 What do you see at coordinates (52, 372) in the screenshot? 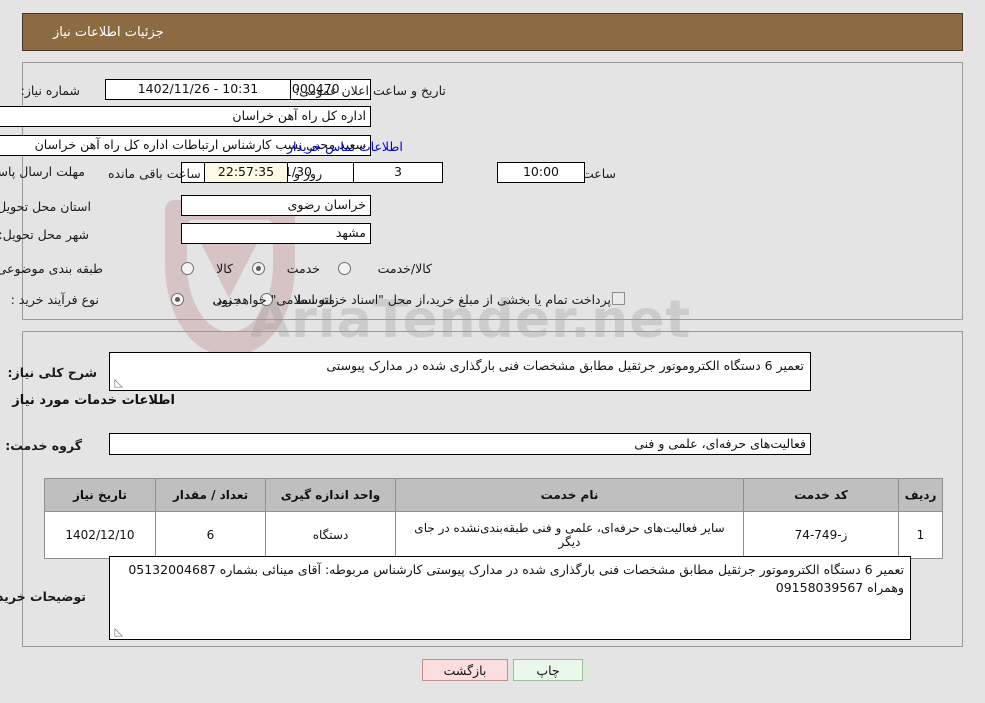
I see `general-desc-label: شرح کلی نیاز:` at bounding box center [52, 372].